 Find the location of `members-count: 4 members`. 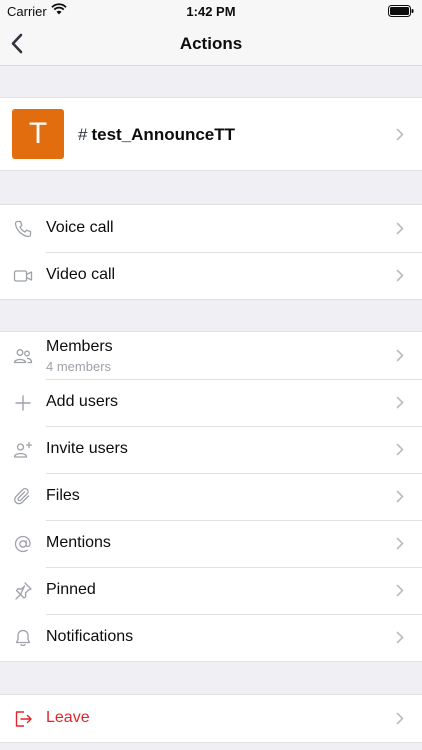

members-count: 4 members is located at coordinates (79, 366).